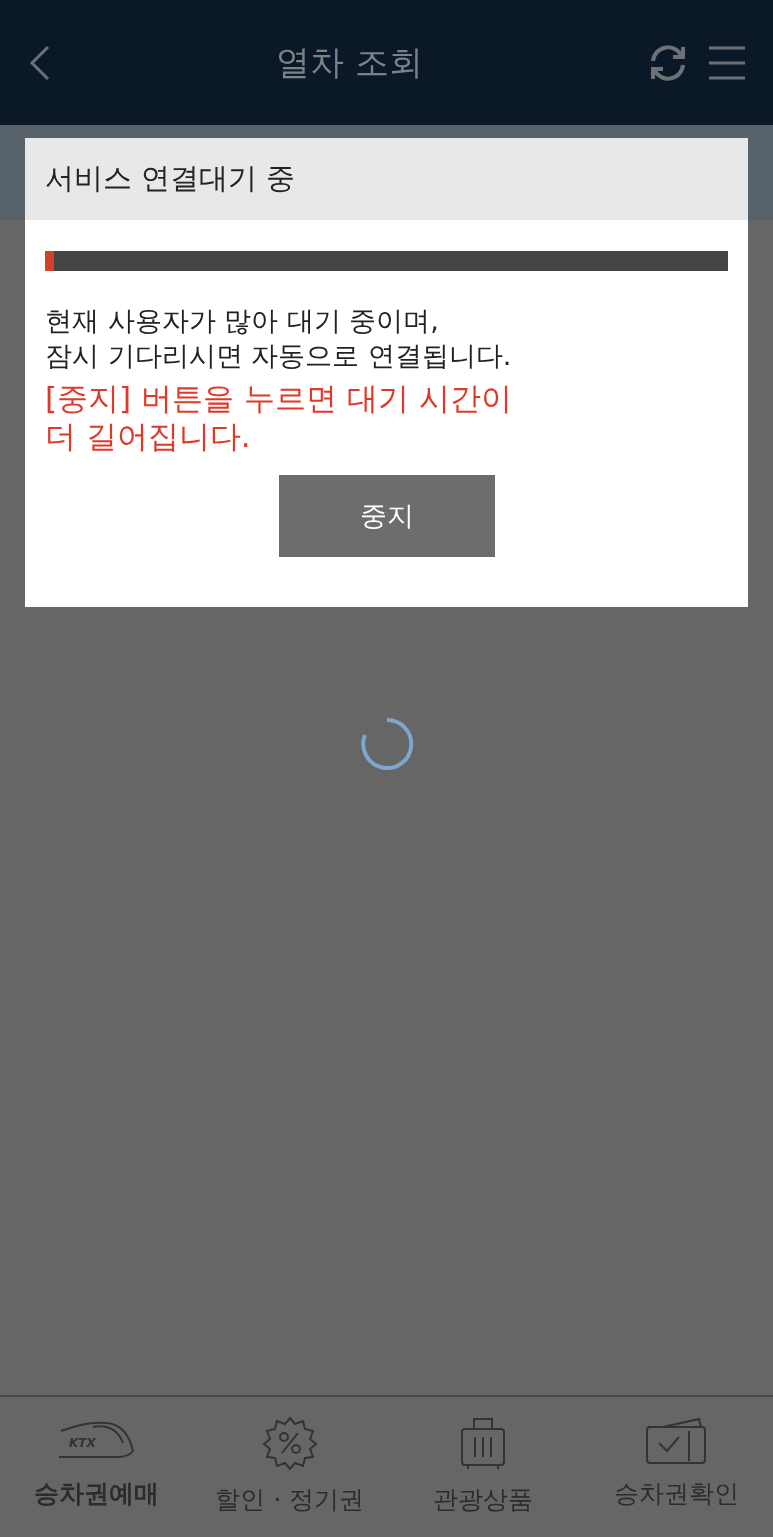  What do you see at coordinates (676, 1440) in the screenshot?
I see `ticket-check-icon` at bounding box center [676, 1440].